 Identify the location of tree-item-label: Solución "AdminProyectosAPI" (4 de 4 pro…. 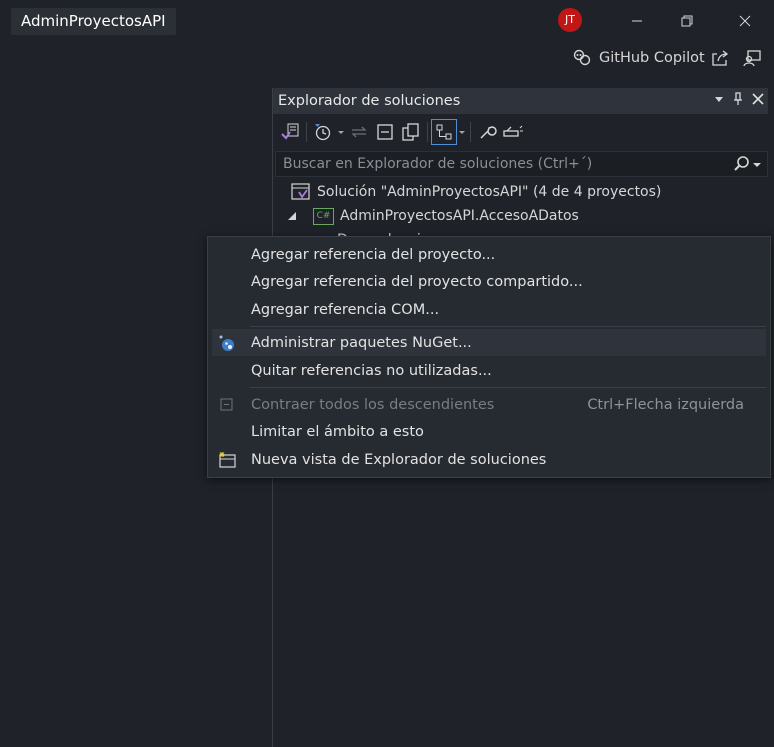
(489, 192).